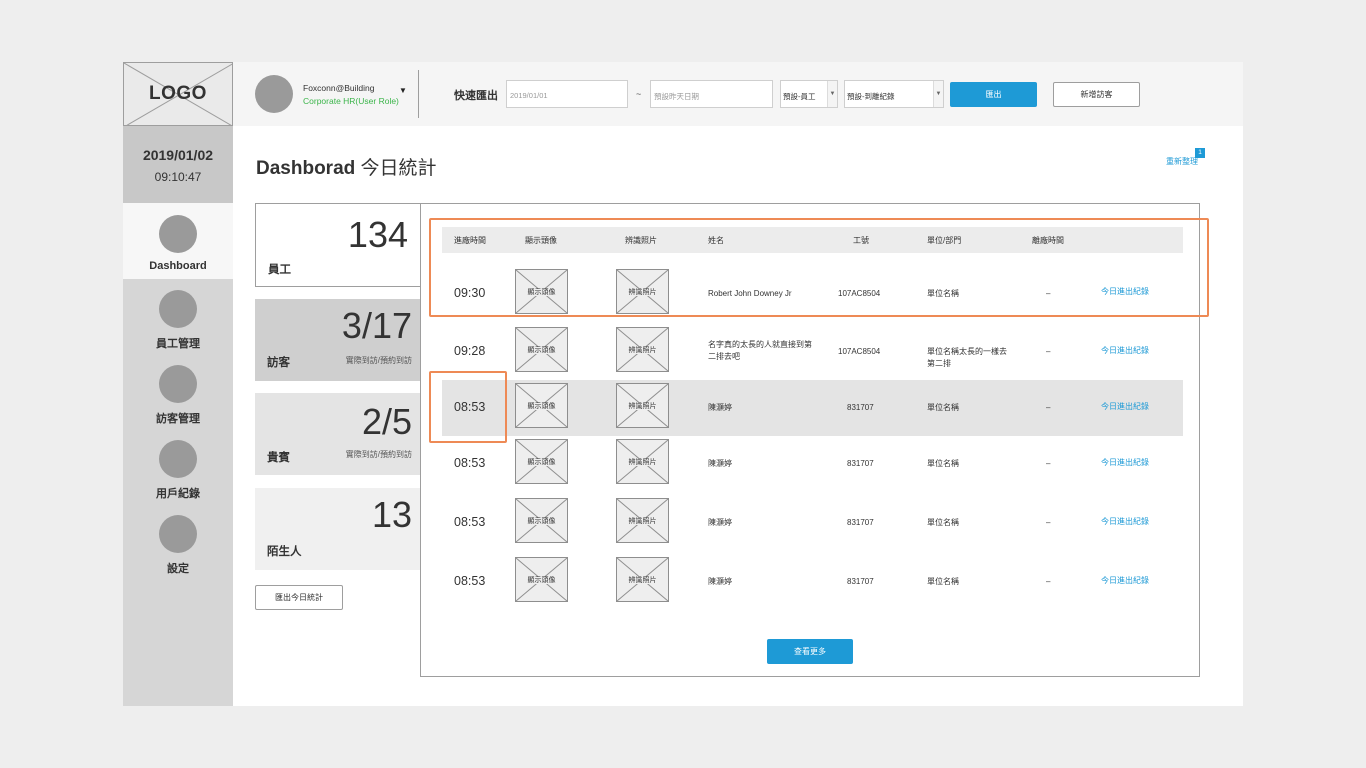 The width and height of the screenshot is (1366, 768). What do you see at coordinates (278, 458) in the screenshot?
I see `stat-label: 貴賓` at bounding box center [278, 458].